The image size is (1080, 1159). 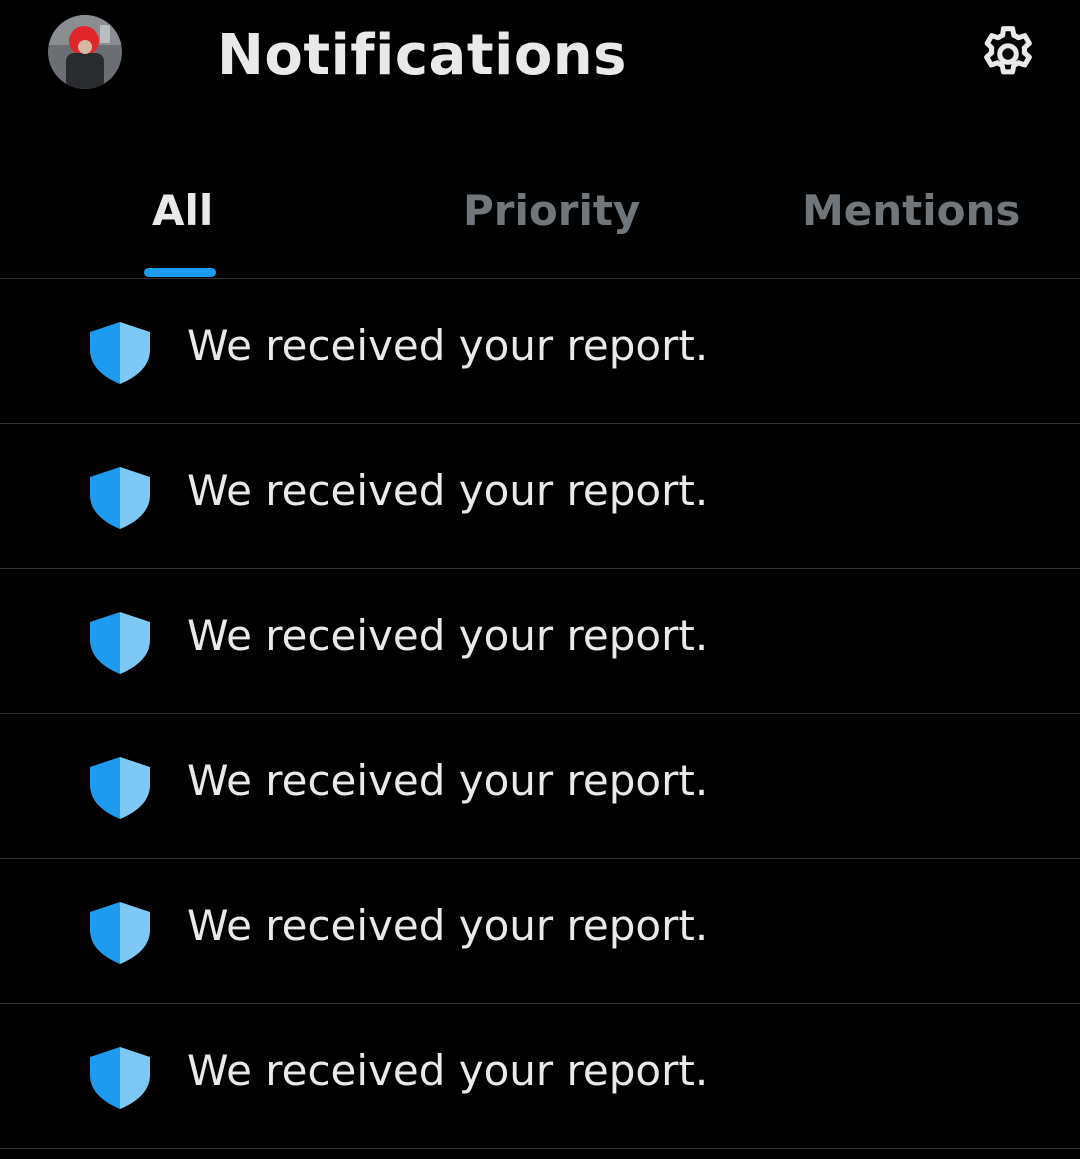 I want to click on tab-priority: Priority, so click(x=540, y=214).